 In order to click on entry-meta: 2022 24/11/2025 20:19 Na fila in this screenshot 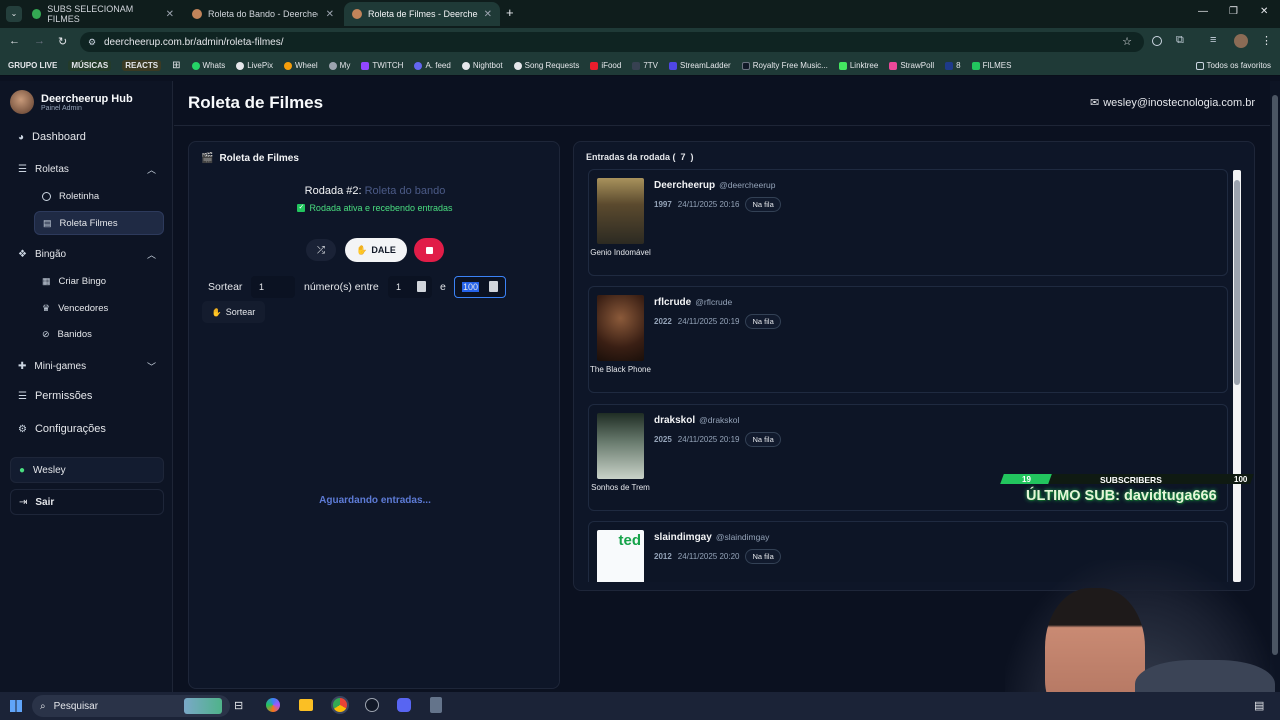, I will do `click(717, 321)`.